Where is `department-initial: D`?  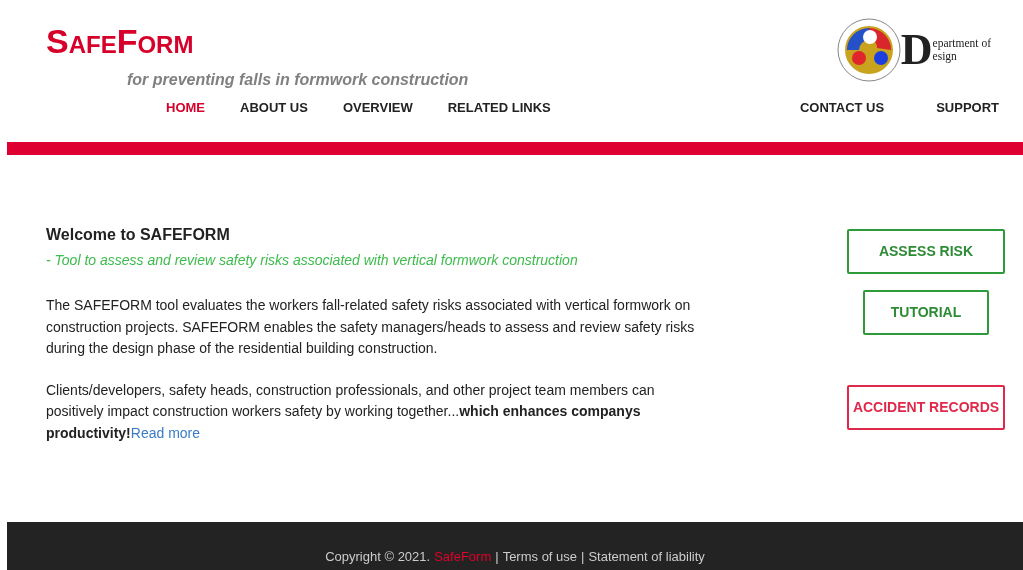
department-initial: D is located at coordinates (916, 50).